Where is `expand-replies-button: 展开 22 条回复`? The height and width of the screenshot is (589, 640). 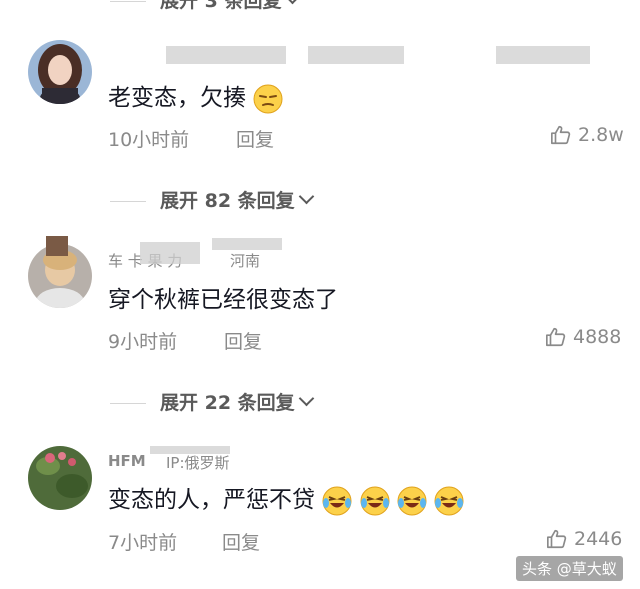
expand-replies-button: 展开 22 条回复 is located at coordinates (212, 401).